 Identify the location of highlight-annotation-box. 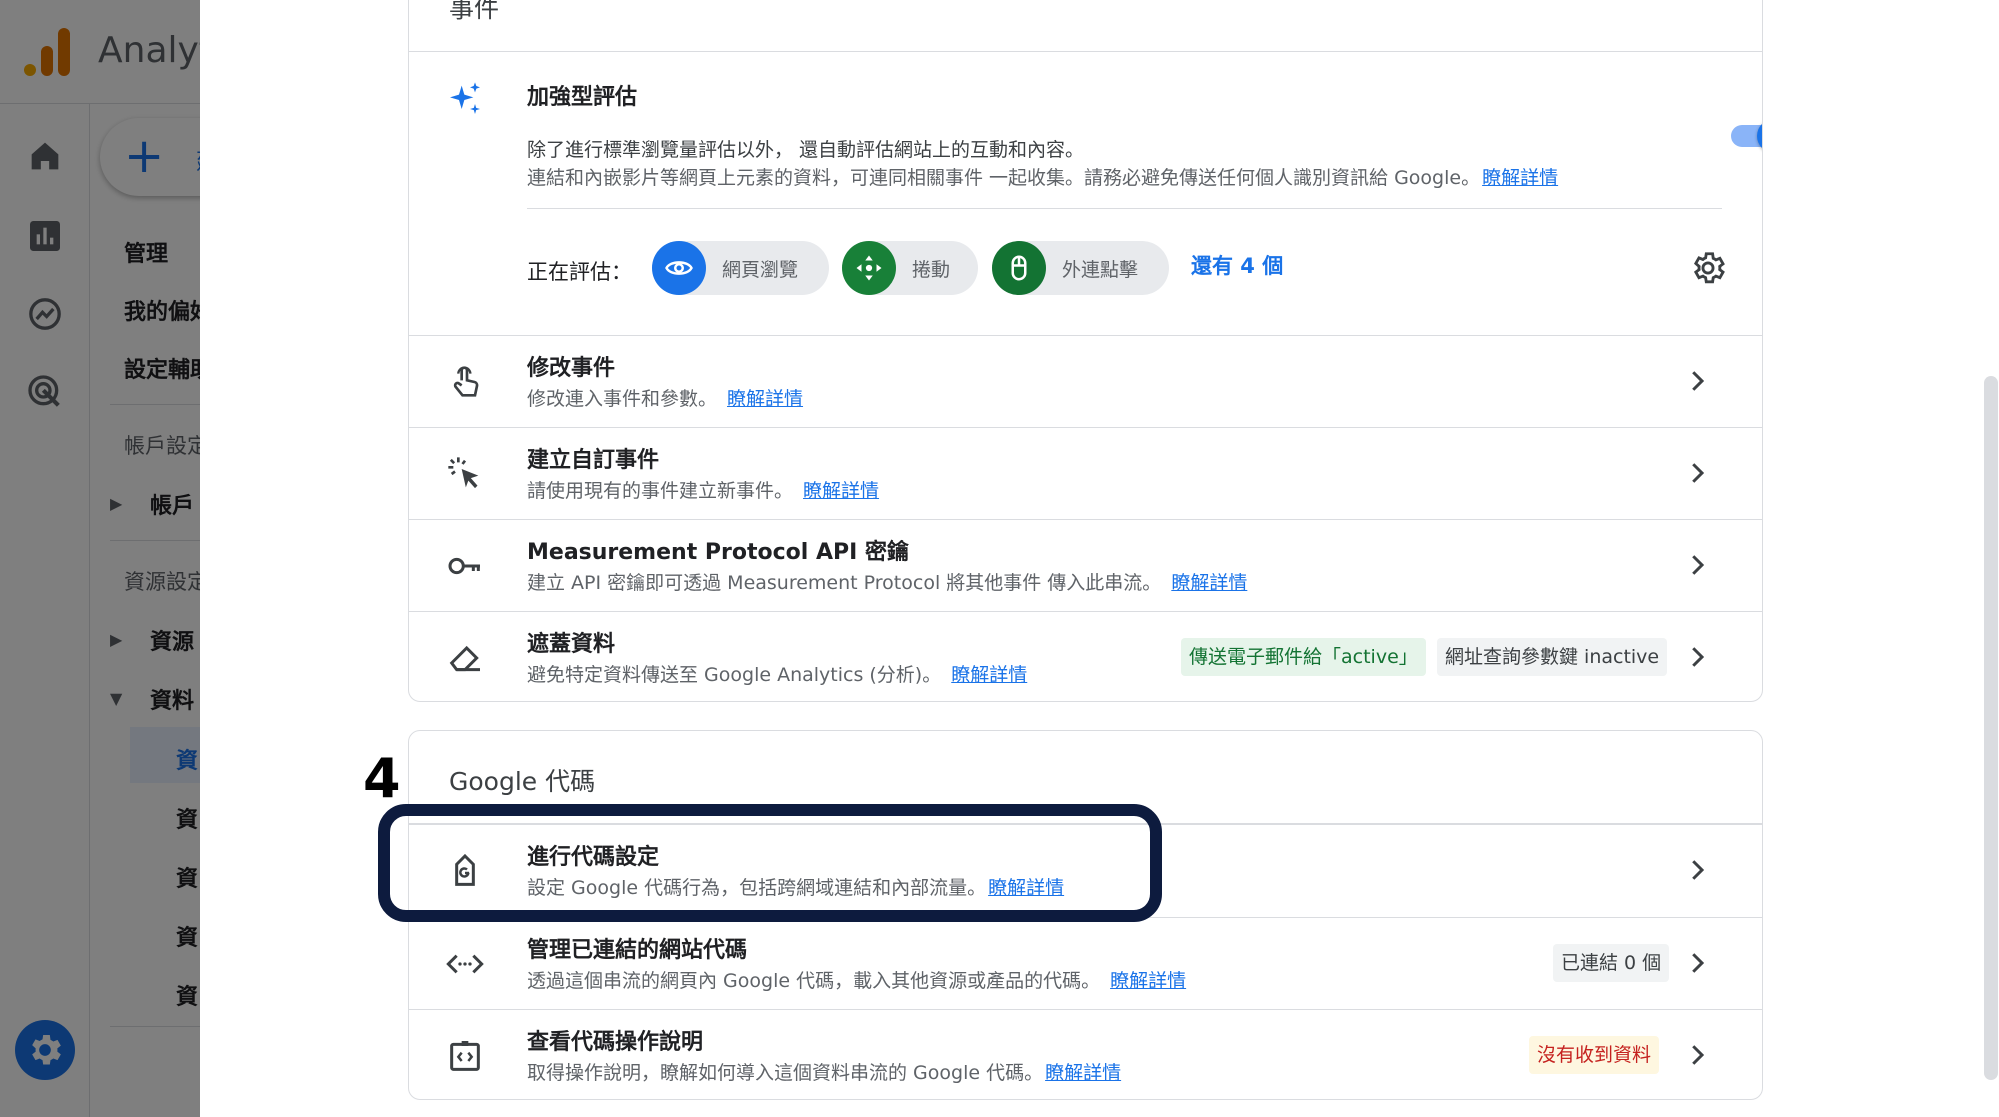
(770, 863).